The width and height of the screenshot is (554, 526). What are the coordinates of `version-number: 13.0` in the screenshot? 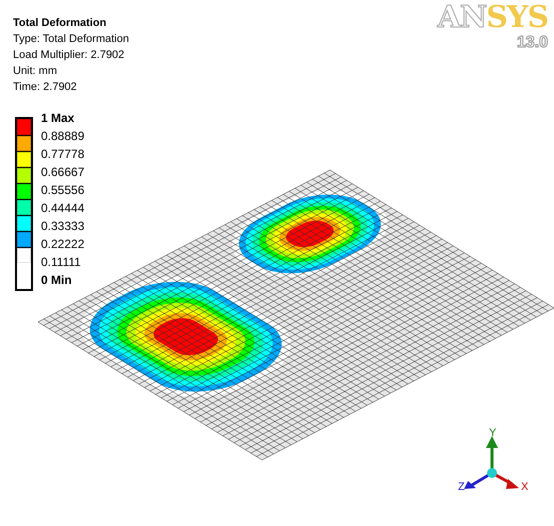 It's located at (532, 43).